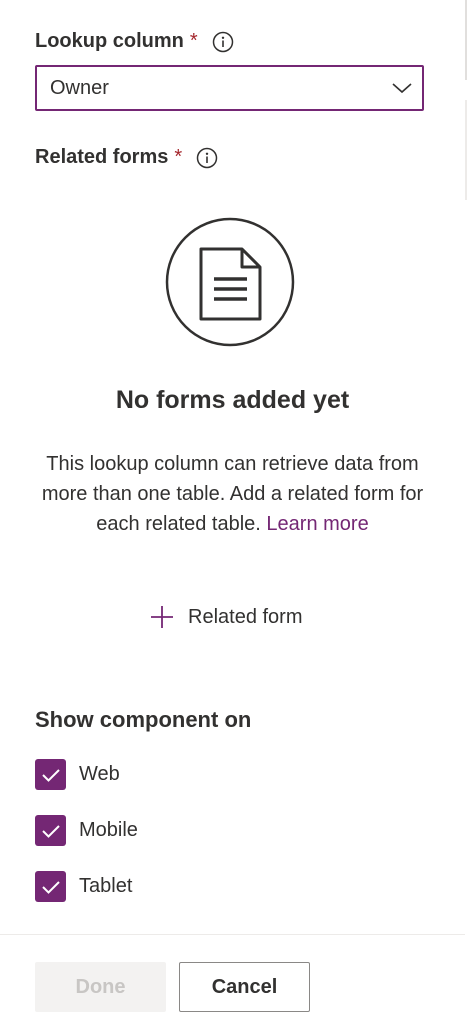  I want to click on cancel-button: Cancel, so click(244, 987).